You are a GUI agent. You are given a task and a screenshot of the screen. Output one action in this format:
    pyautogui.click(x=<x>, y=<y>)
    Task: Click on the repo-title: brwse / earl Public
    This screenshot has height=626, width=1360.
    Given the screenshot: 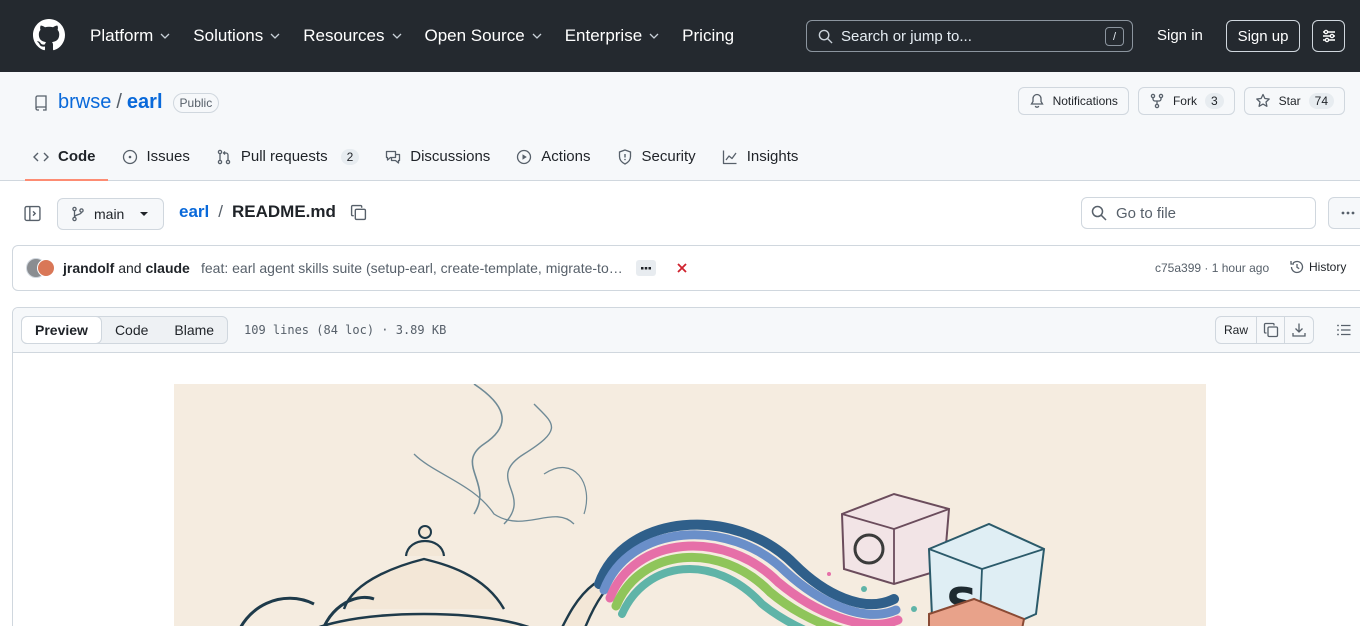 What is the action you would take?
    pyautogui.click(x=126, y=102)
    